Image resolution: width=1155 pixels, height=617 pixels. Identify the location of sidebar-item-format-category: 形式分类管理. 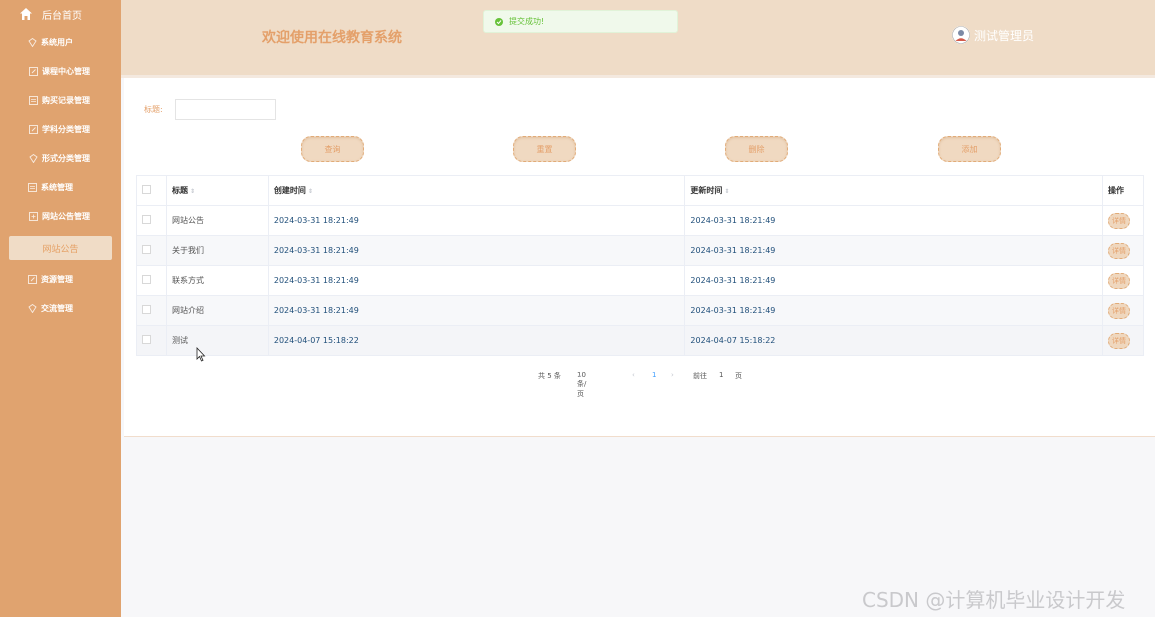
(60, 158).